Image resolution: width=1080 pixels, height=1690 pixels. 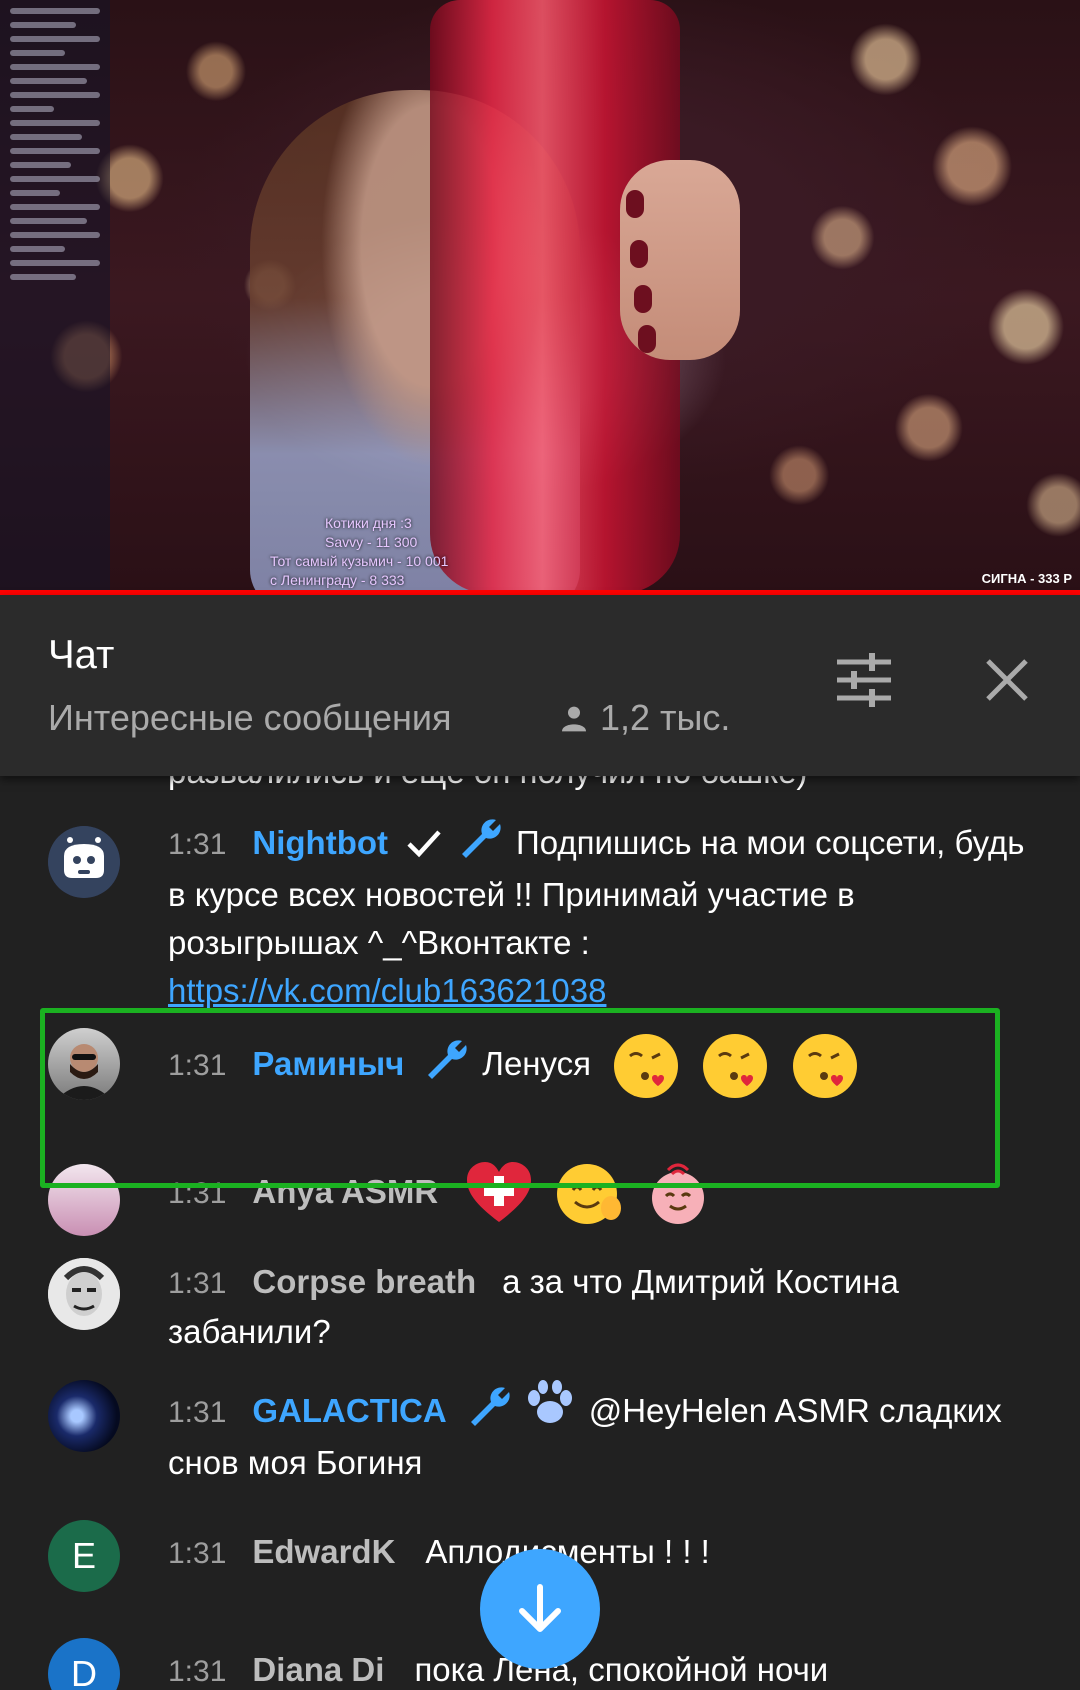 I want to click on viewer-count-label: 1,2 тыс., so click(x=665, y=717).